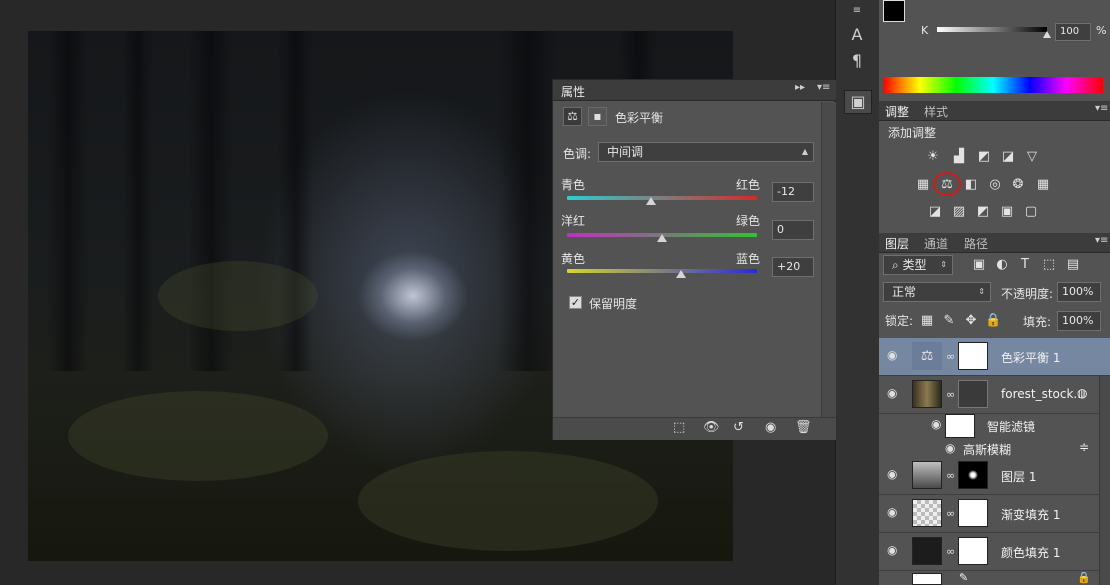  What do you see at coordinates (793, 230) in the screenshot?
I see `magenta-green-value-input: 0` at bounding box center [793, 230].